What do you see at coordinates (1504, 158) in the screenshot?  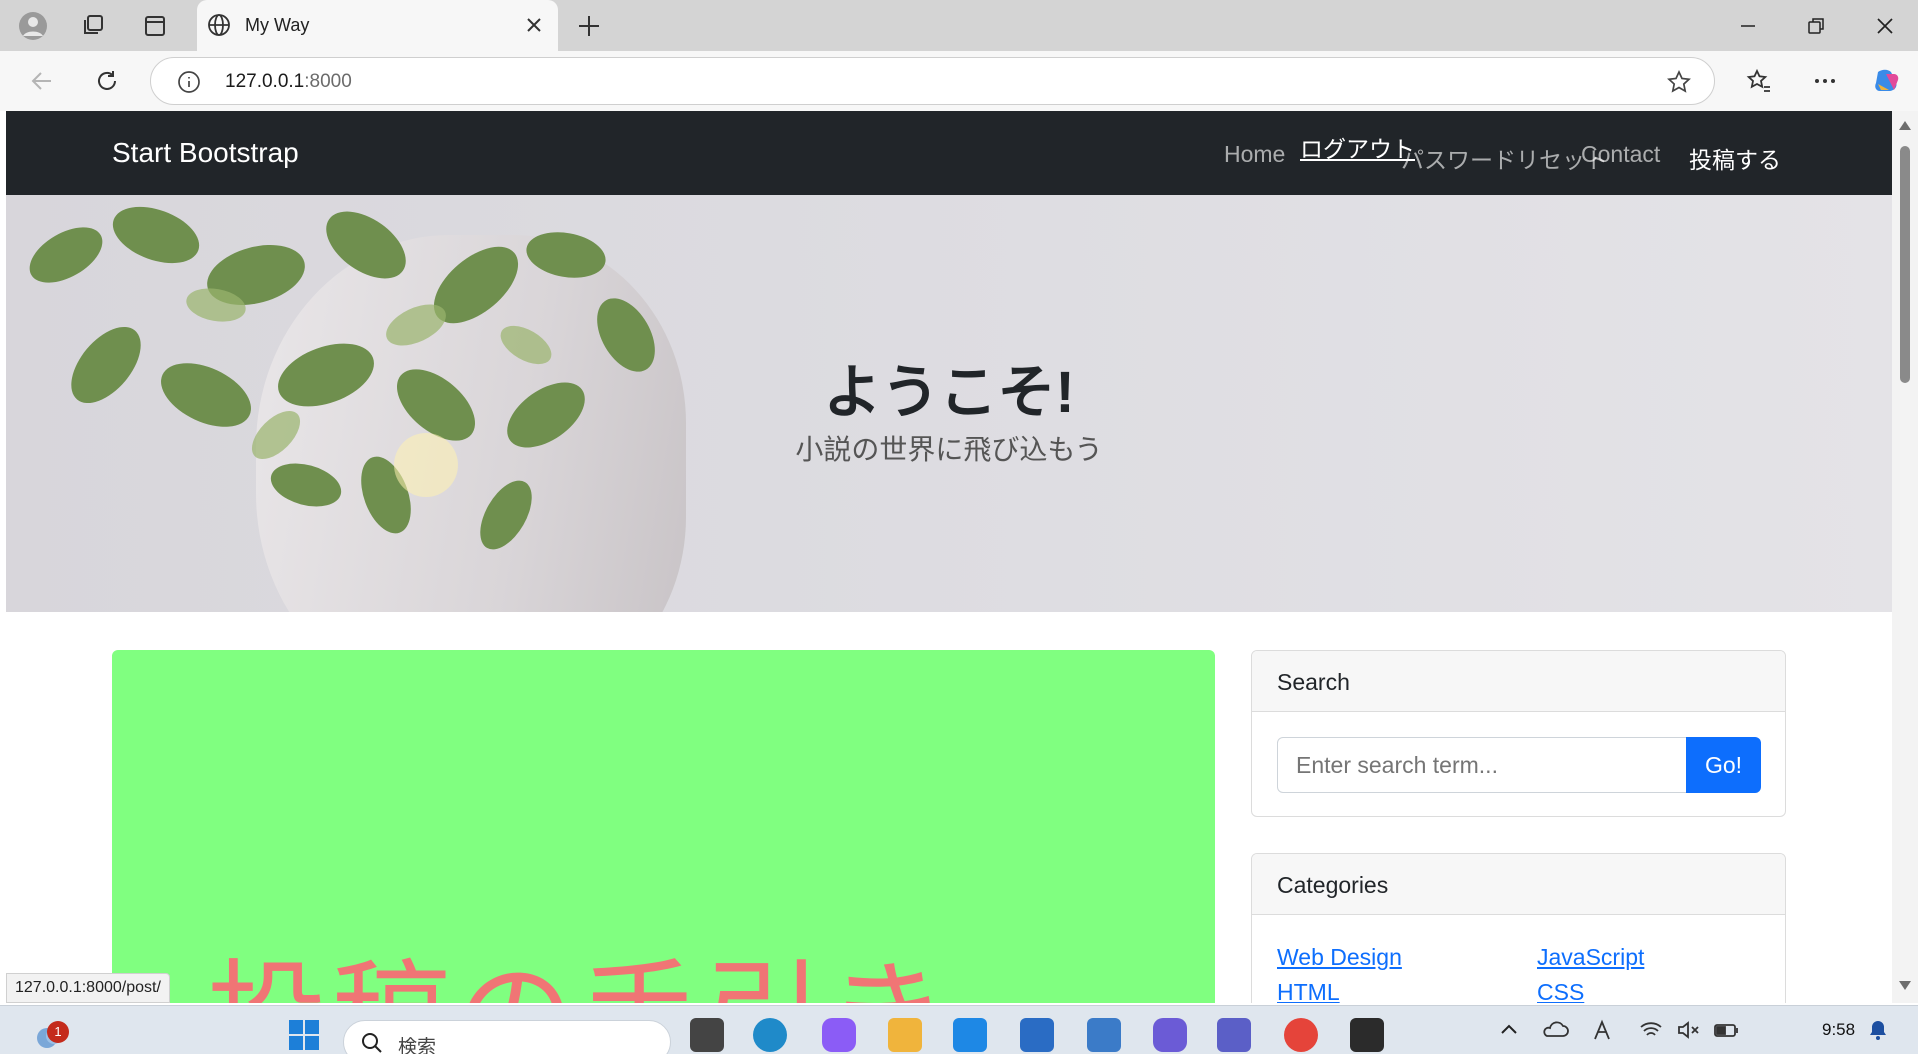 I see `nav-password-reset: パスワードリセット` at bounding box center [1504, 158].